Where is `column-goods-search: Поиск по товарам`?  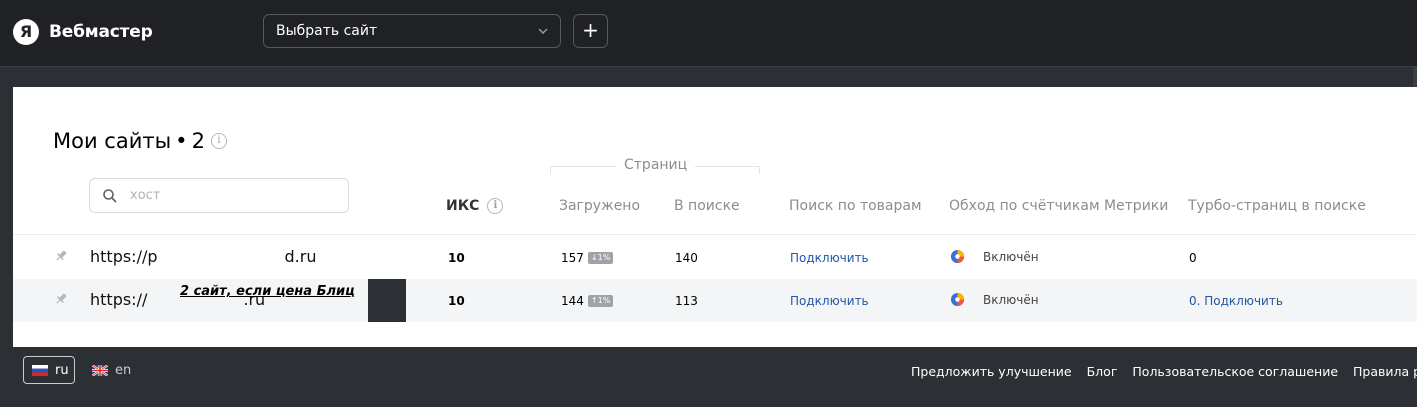 column-goods-search: Поиск по товарам is located at coordinates (855, 206).